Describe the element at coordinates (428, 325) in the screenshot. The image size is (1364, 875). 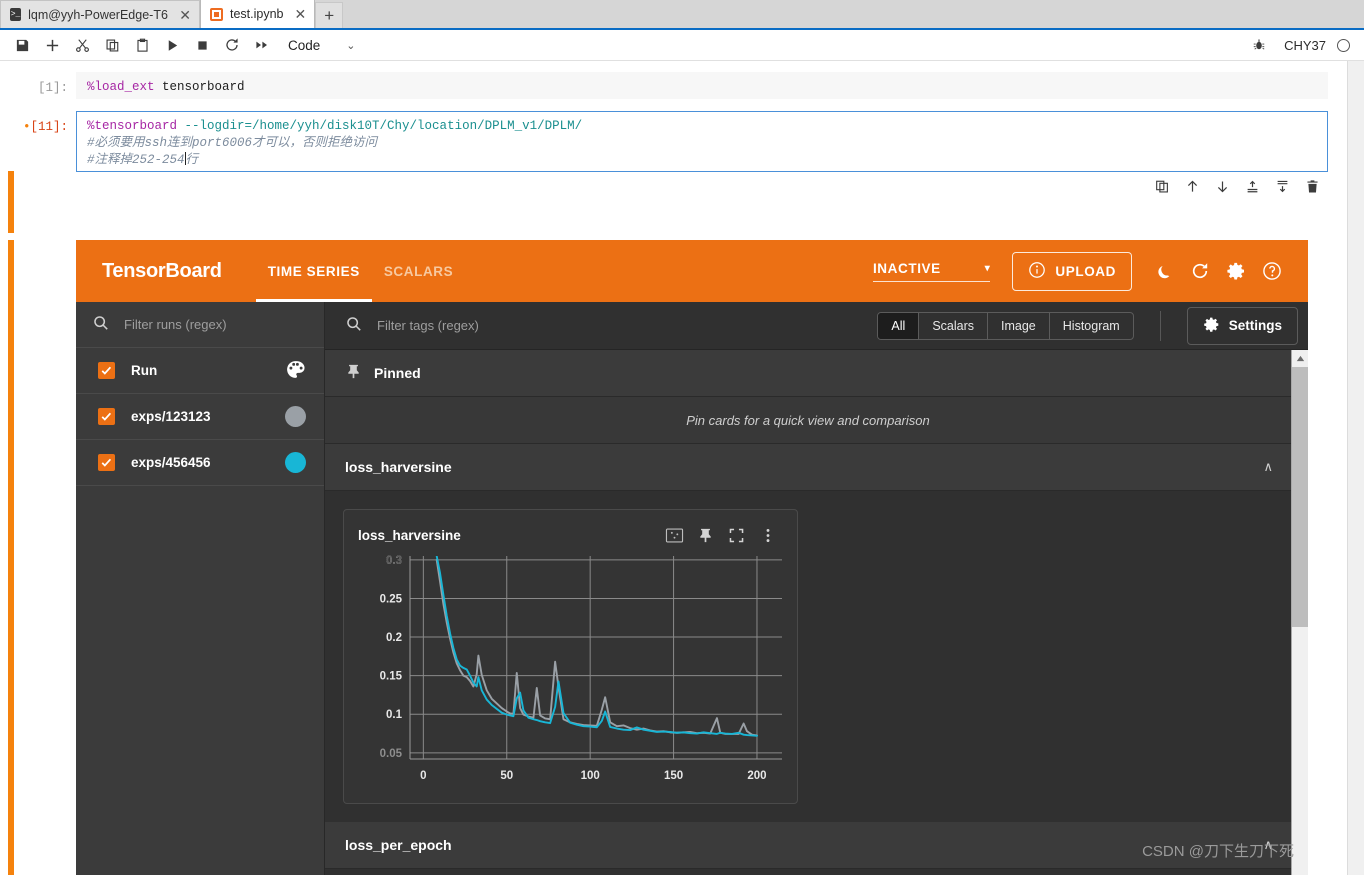
I see `tag-filter-input: Filter tags (regex)` at that location.